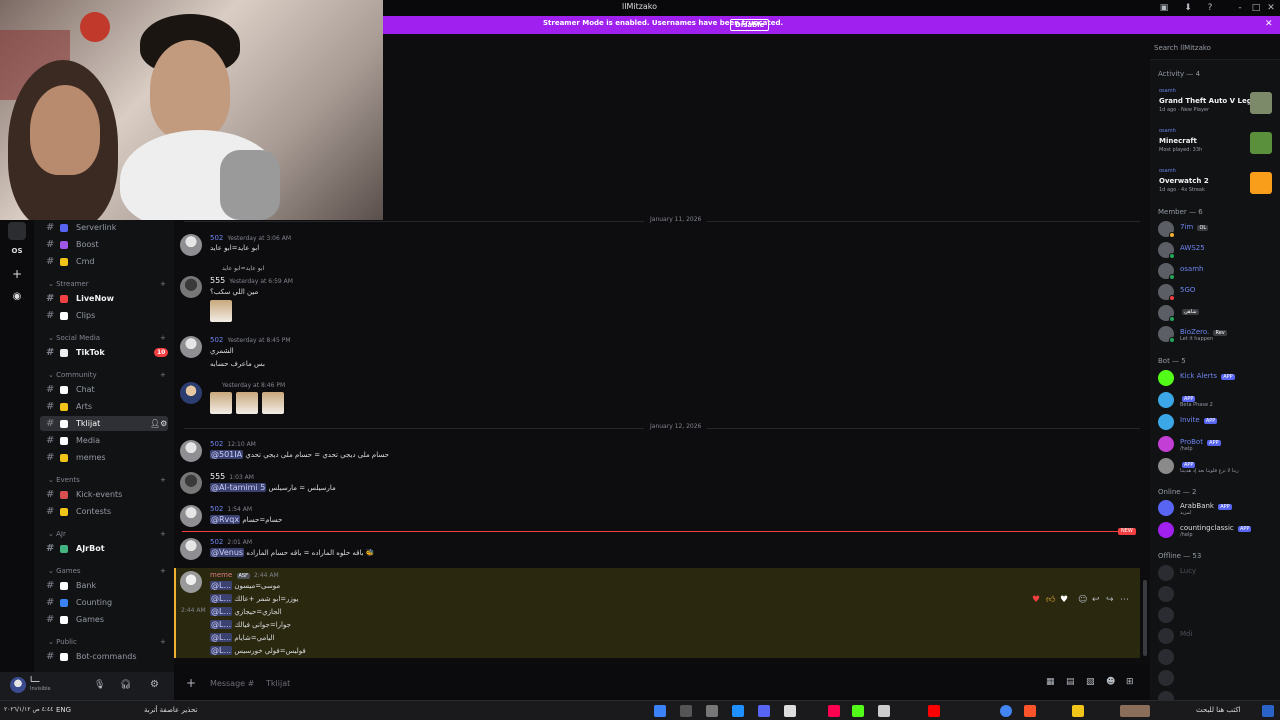 This screenshot has width=1280, height=720. I want to click on channel-category: ⌄ AJr +, so click(107, 534).